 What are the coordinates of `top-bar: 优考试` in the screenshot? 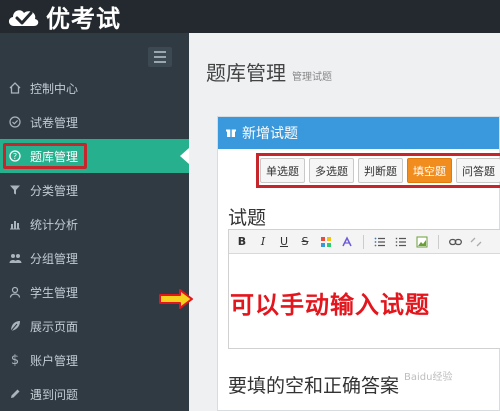 It's located at (250, 16).